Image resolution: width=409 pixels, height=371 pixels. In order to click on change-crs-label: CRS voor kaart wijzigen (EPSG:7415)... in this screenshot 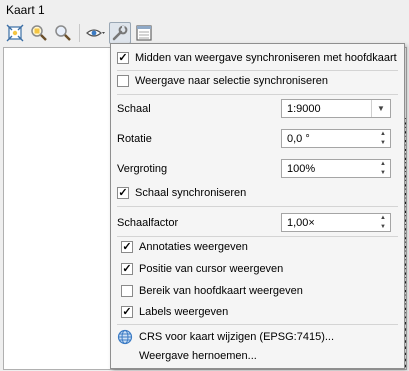, I will do `click(237, 337)`.